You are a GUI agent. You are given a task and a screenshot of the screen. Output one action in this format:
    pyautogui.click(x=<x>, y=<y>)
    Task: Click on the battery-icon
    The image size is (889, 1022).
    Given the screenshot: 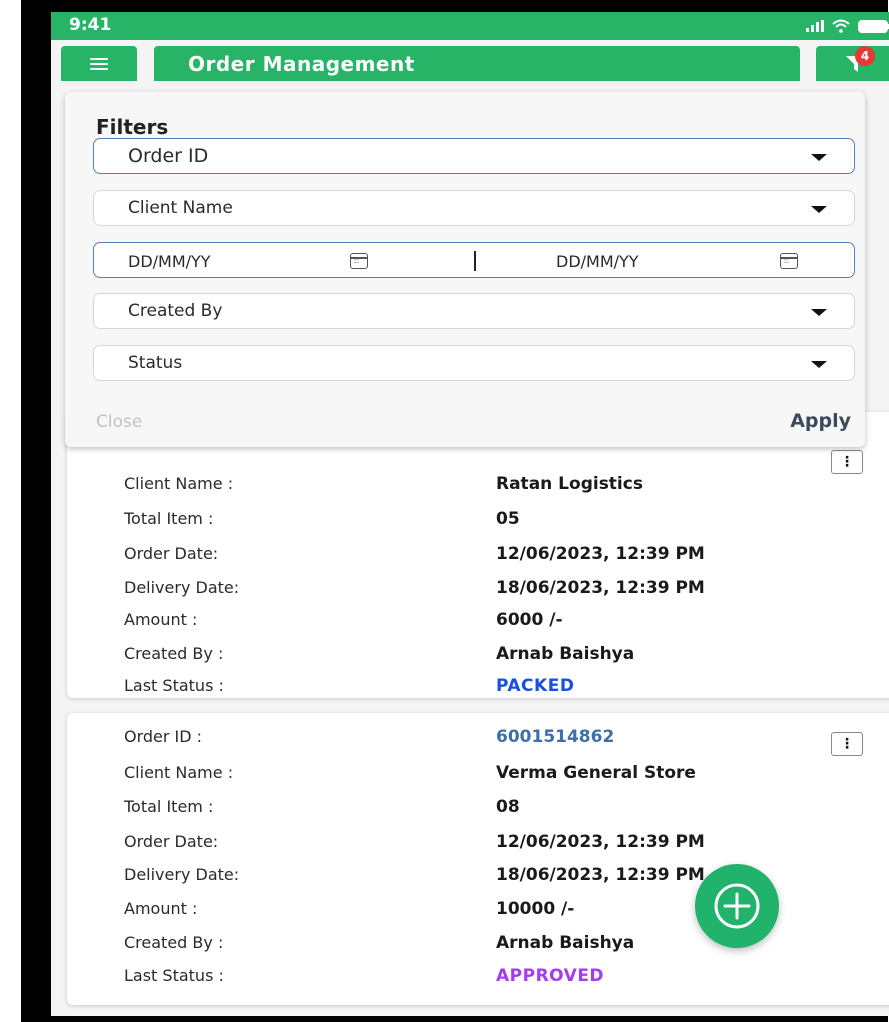 What is the action you would take?
    pyautogui.click(x=873, y=26)
    